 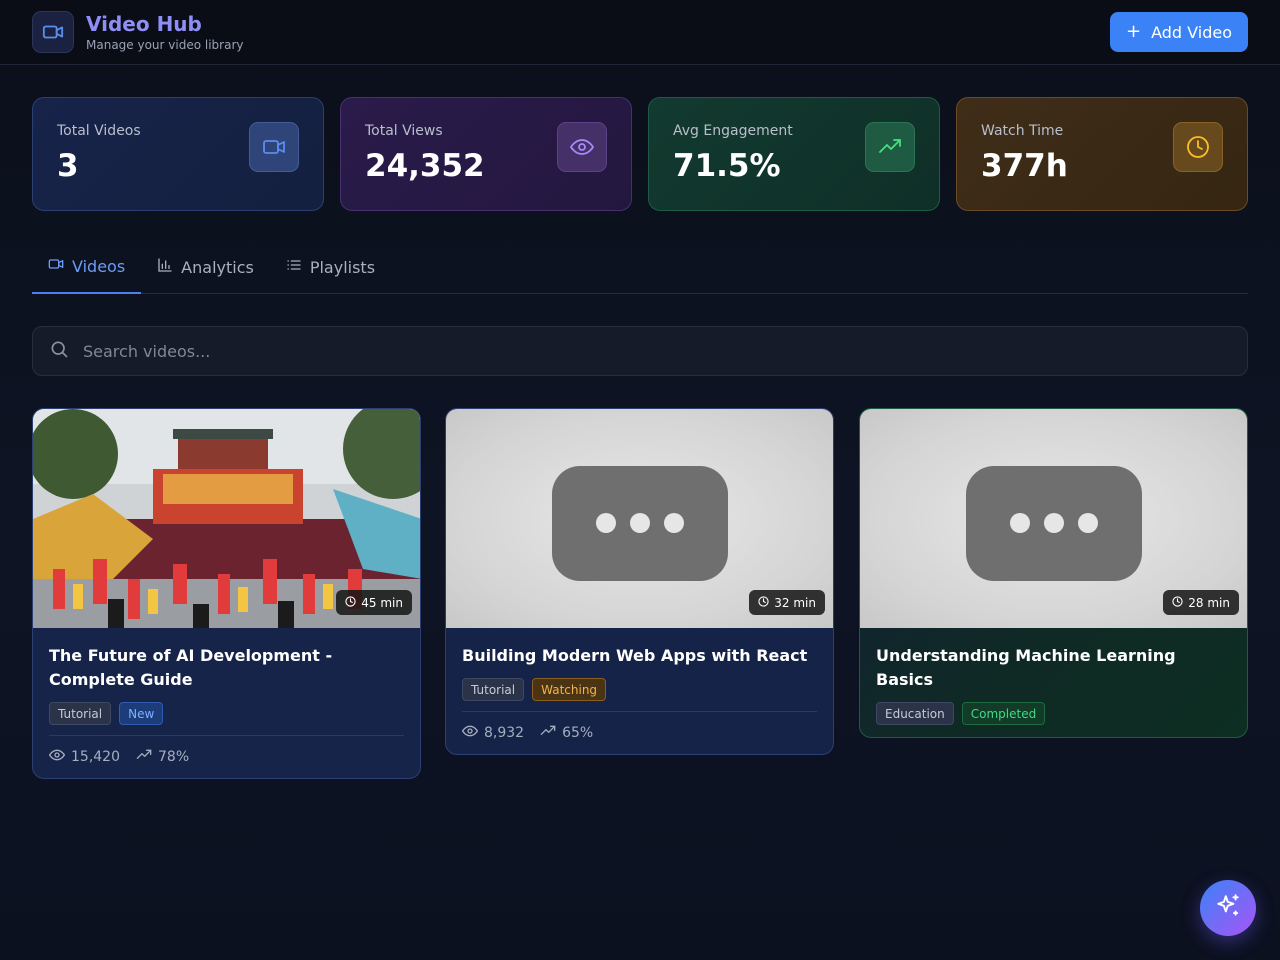 I want to click on video-thumbnail: 32 min, so click(x=639, y=518).